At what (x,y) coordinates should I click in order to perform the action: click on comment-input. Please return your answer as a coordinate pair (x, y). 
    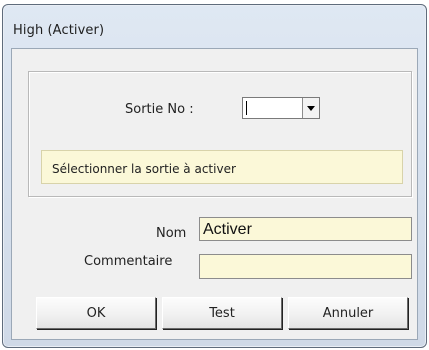
    Looking at the image, I should click on (305, 266).